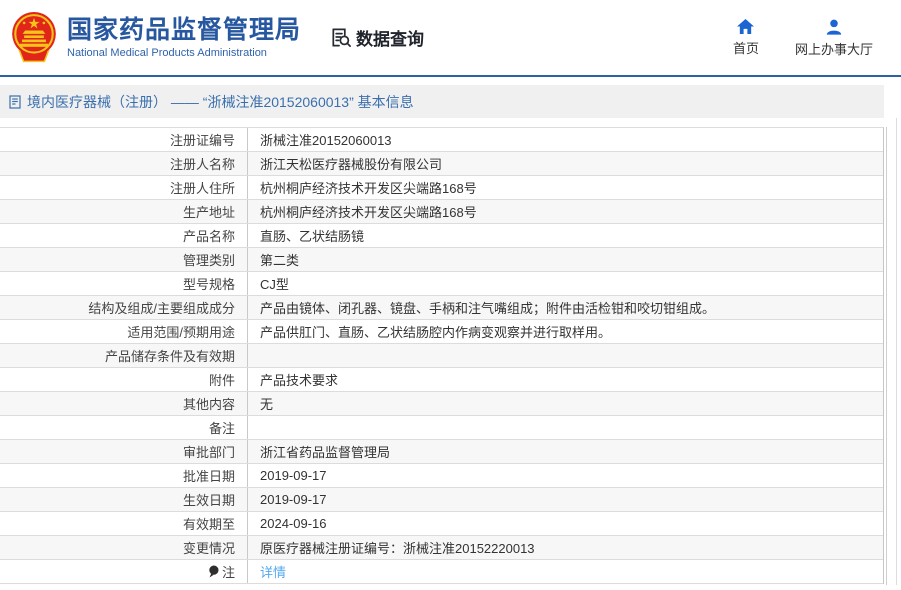 This screenshot has width=901, height=590. What do you see at coordinates (326, 140) in the screenshot?
I see `row-value-text: 浙械注准20152060013` at bounding box center [326, 140].